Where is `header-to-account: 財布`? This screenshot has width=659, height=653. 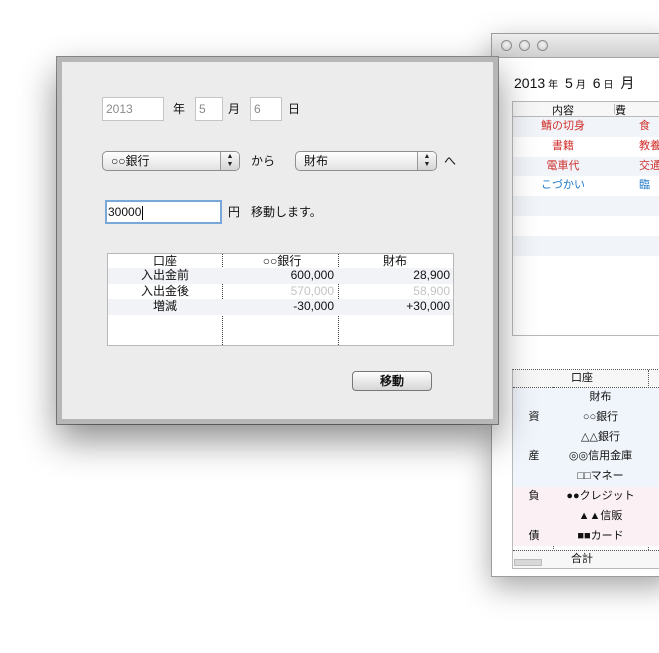 header-to-account: 財布 is located at coordinates (394, 261).